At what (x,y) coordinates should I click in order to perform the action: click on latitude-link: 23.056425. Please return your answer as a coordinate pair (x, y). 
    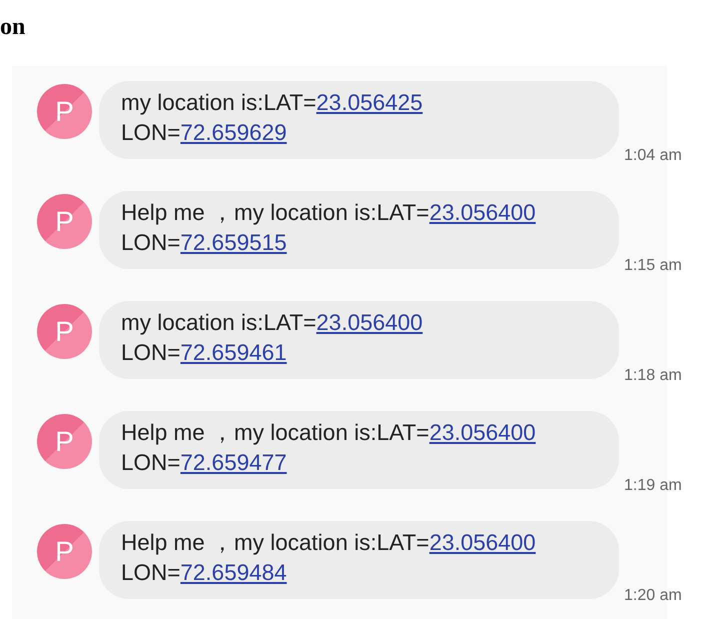
    Looking at the image, I should click on (369, 102).